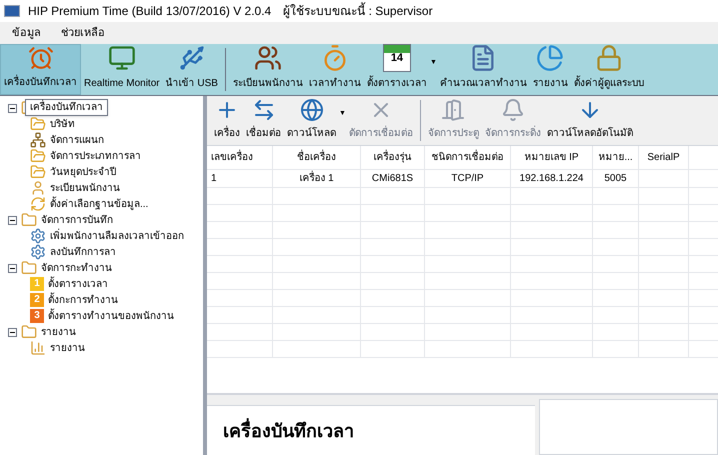 The height and width of the screenshot is (455, 718). What do you see at coordinates (483, 69) in the screenshot?
I see `toolbar-button: คำนวณเวลาทำงาน` at bounding box center [483, 69].